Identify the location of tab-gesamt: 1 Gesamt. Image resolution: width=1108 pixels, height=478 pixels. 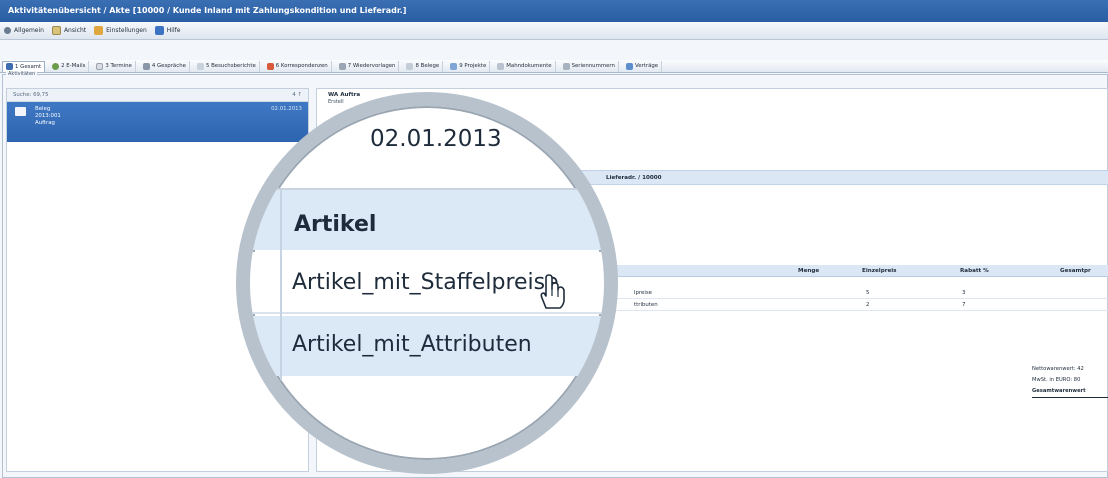
(24, 66).